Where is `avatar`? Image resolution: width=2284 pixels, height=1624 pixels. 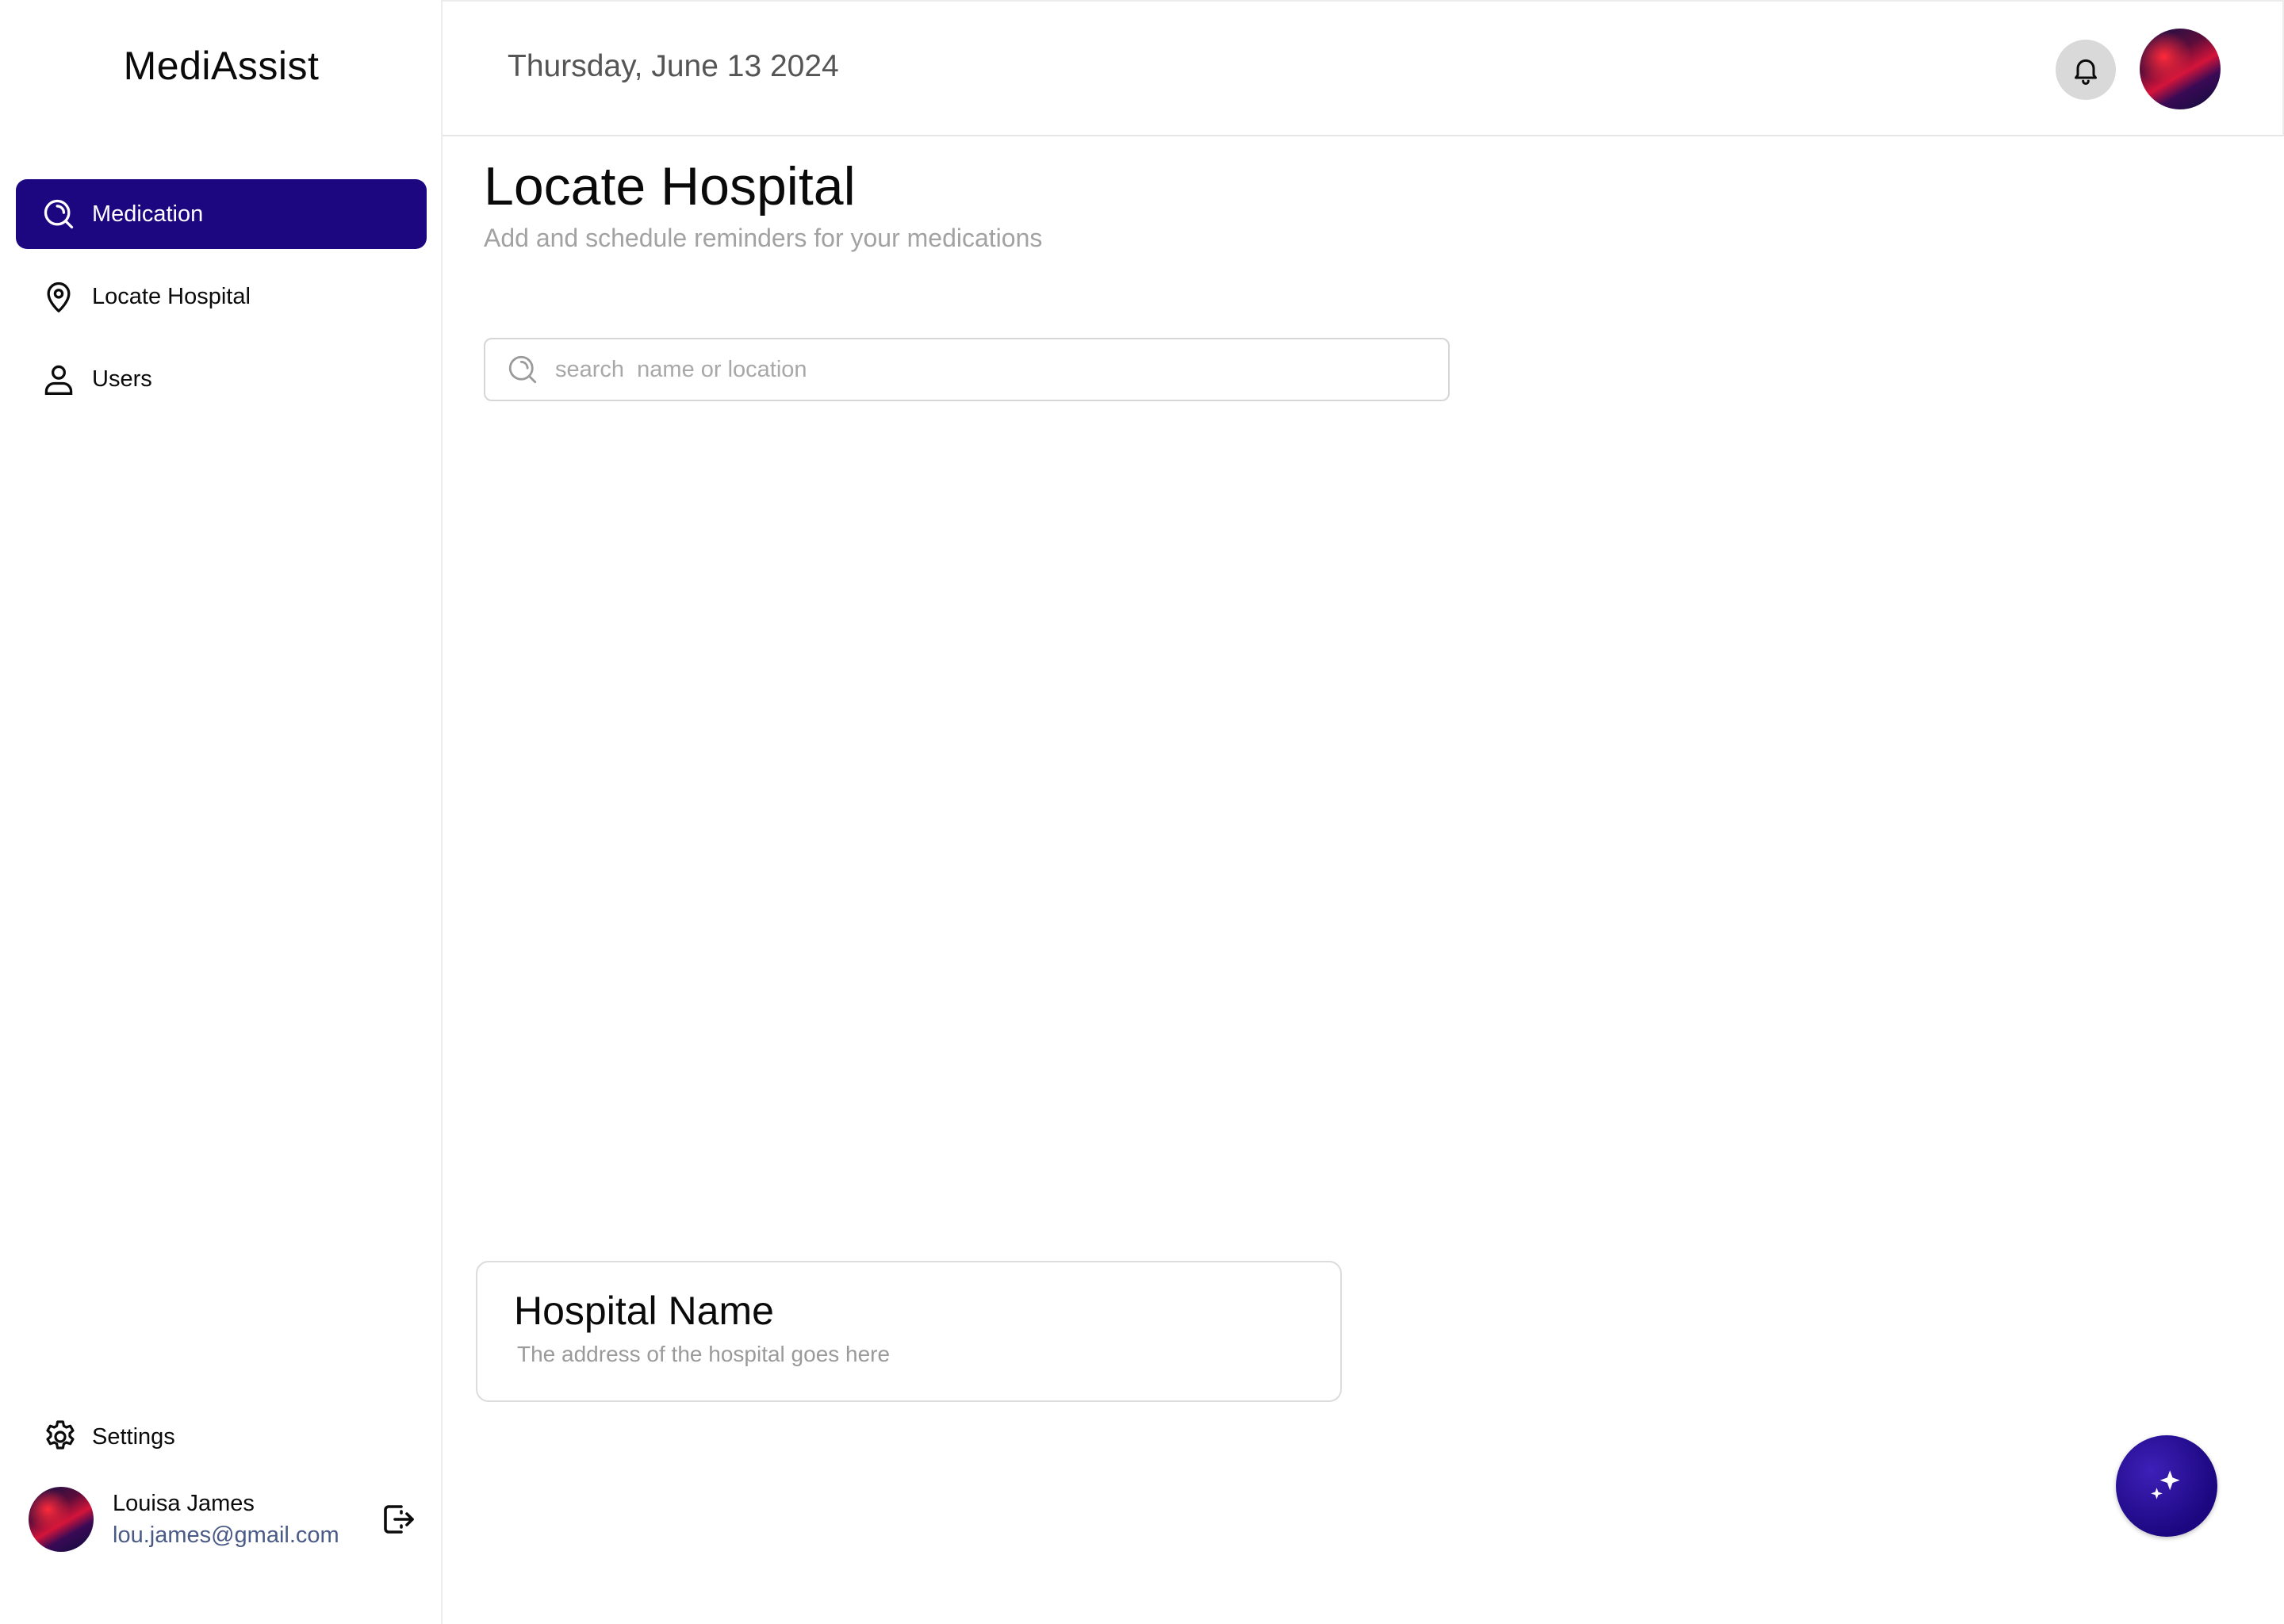 avatar is located at coordinates (61, 1519).